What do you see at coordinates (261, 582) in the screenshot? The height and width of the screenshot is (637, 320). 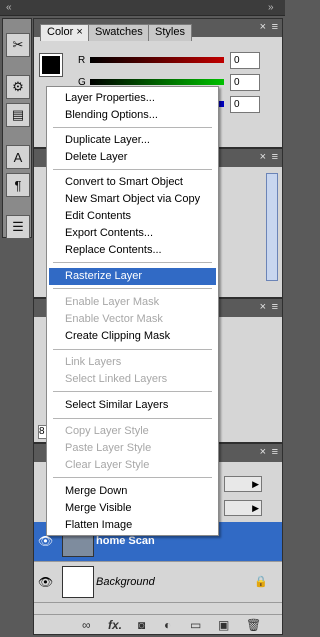 I see `lock-icon: 🔒` at bounding box center [261, 582].